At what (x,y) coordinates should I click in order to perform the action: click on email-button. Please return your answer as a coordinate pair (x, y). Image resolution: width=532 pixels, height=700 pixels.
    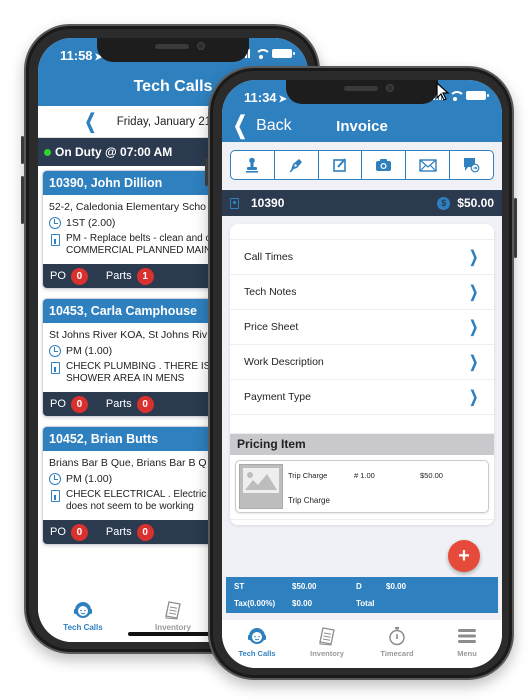
    Looking at the image, I should click on (428, 165).